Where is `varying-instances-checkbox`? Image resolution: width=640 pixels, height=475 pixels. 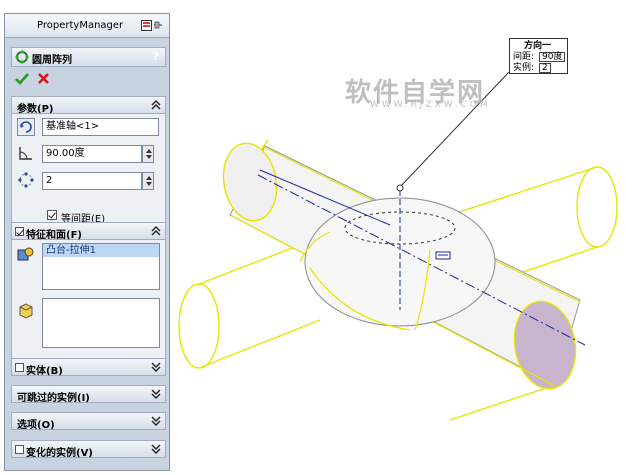 varying-instances-checkbox is located at coordinates (19, 449).